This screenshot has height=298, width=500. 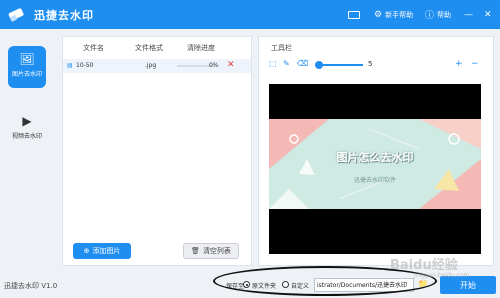 What do you see at coordinates (195, 251) in the screenshot?
I see `trash-icon: 🗑` at bounding box center [195, 251].